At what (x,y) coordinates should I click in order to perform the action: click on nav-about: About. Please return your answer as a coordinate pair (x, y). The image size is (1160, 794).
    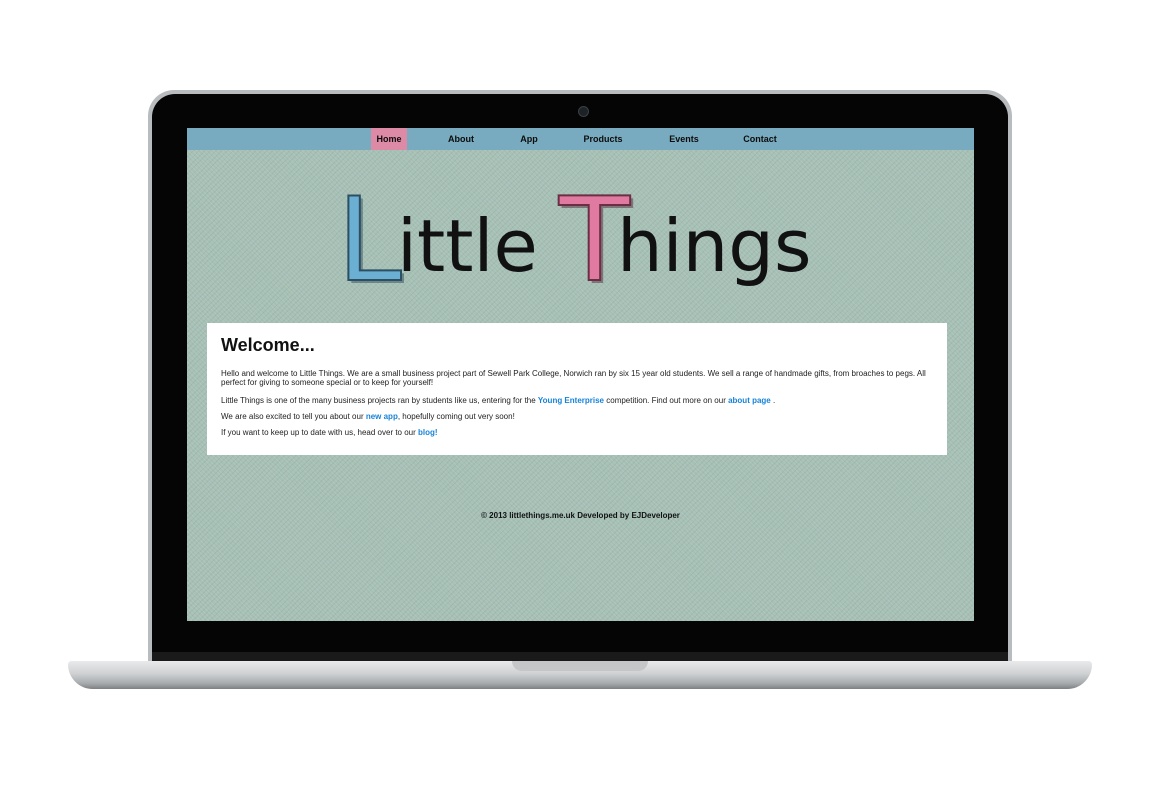
    Looking at the image, I should click on (461, 139).